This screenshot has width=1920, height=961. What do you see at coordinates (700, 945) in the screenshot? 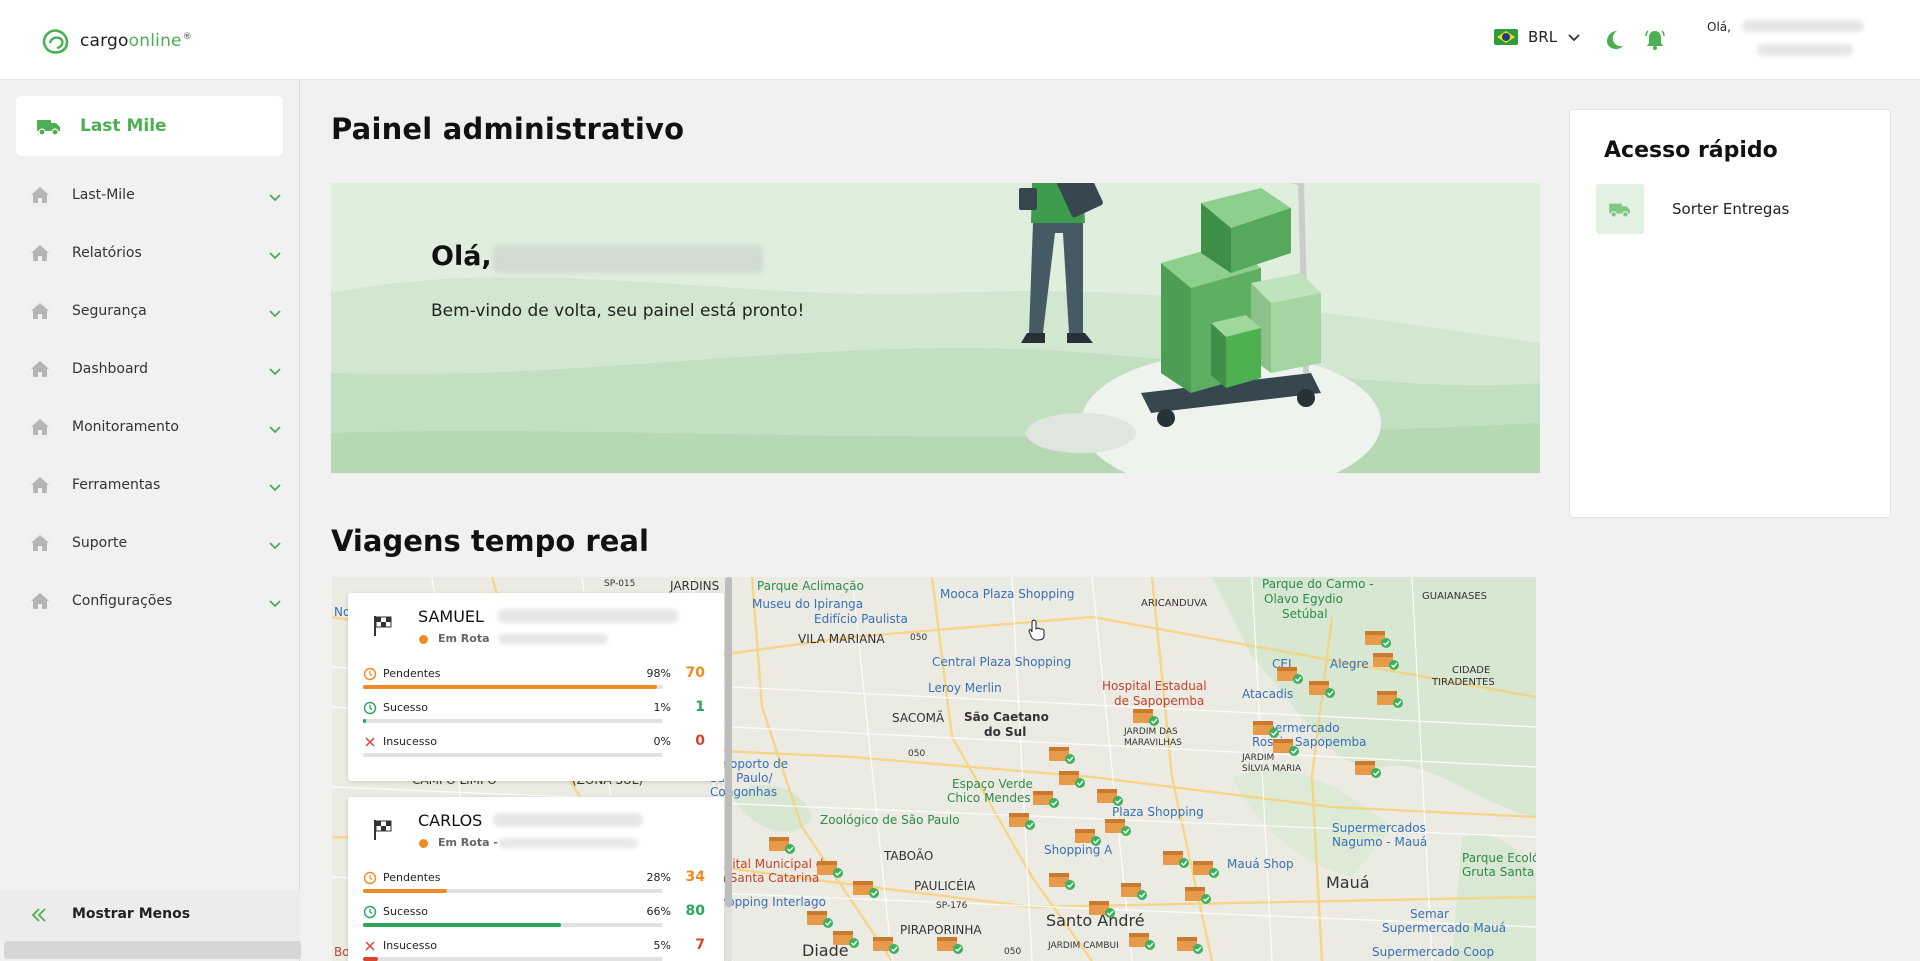
I see `metric-value: 7` at bounding box center [700, 945].